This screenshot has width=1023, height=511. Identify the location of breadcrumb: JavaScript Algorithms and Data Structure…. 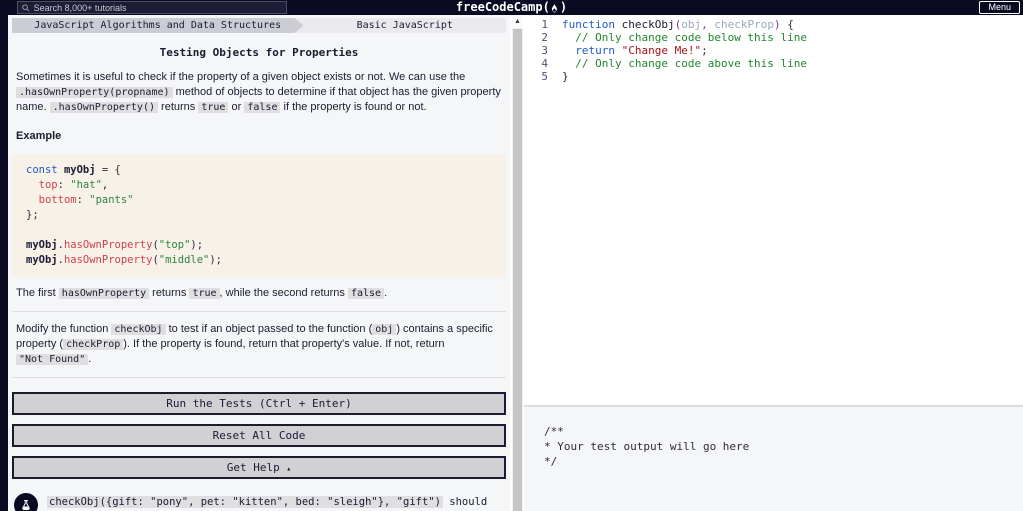
(259, 25).